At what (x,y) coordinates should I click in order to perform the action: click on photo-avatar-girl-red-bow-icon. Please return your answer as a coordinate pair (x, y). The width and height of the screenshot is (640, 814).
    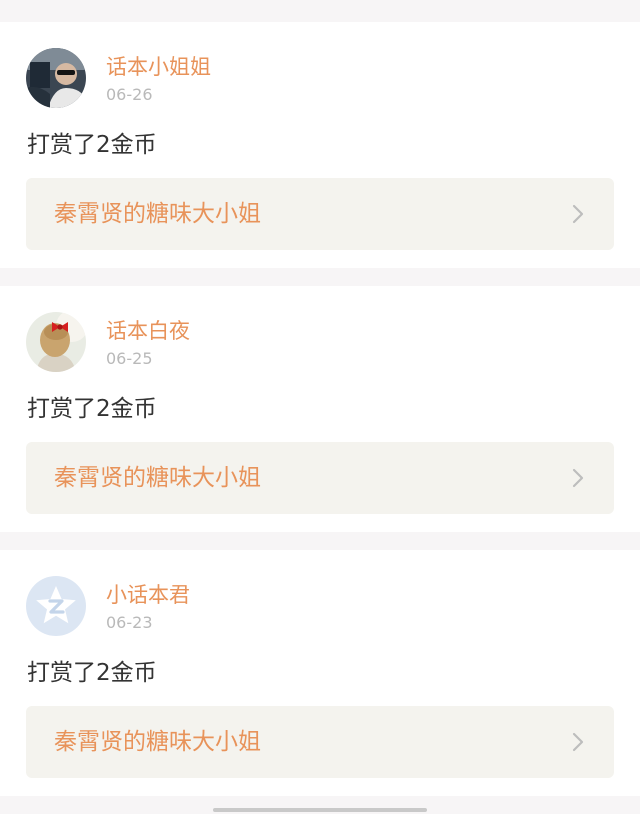
    Looking at the image, I should click on (56, 342).